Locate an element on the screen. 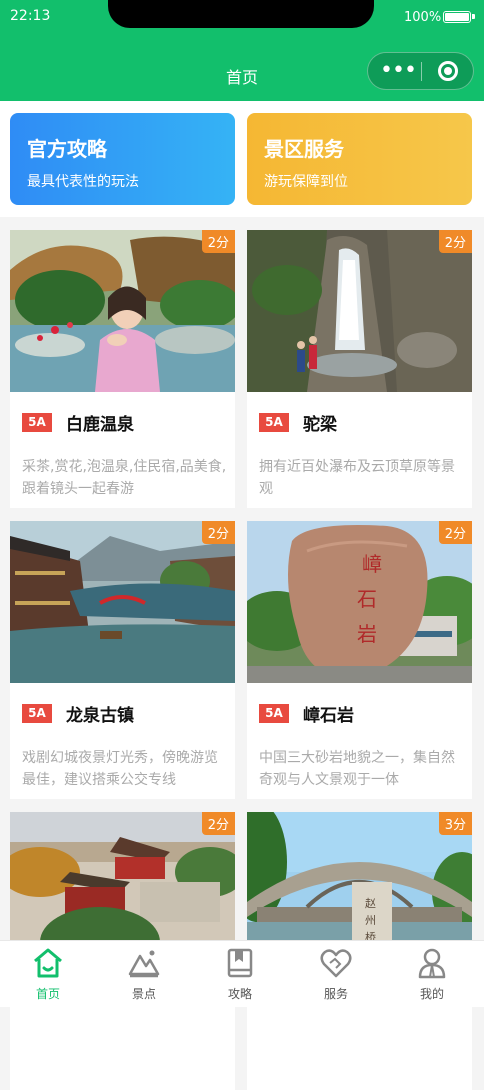 Image resolution: width=484 pixels, height=1090 pixels. capsule-divider is located at coordinates (421, 71).